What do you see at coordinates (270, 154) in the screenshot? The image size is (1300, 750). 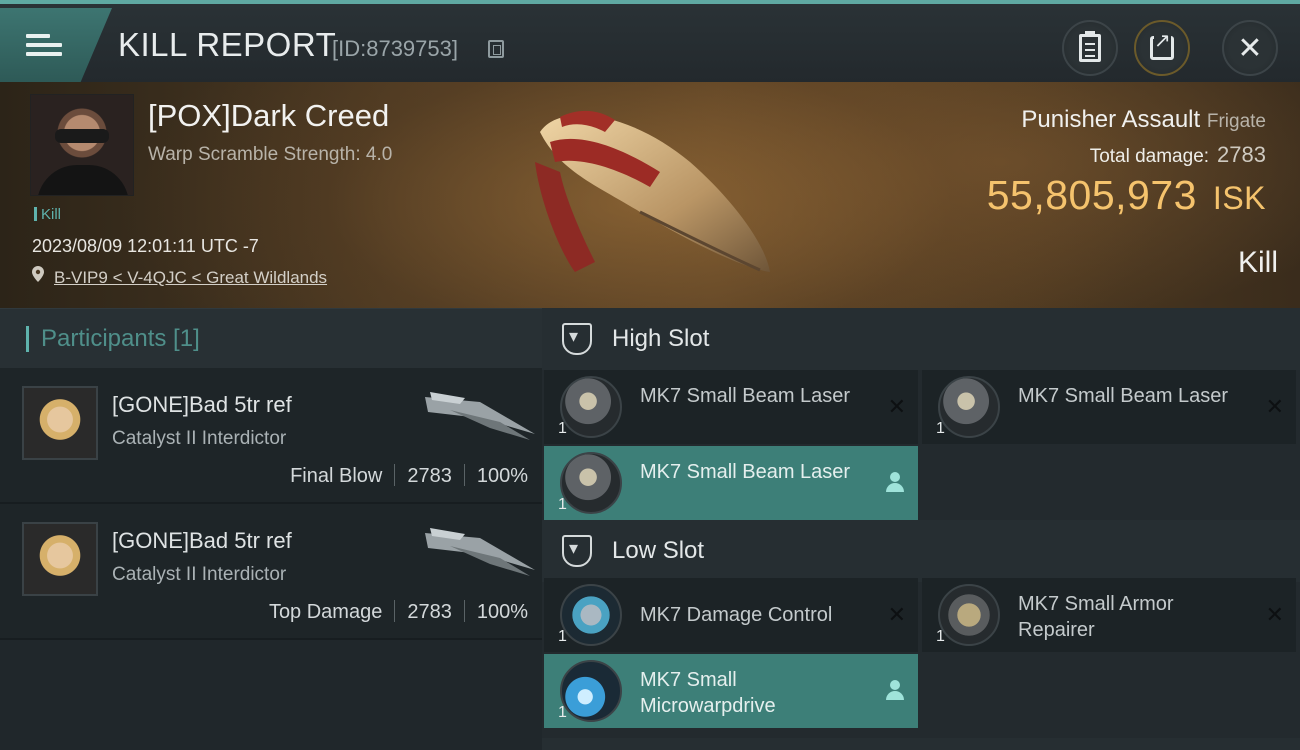 I see `warp-scramble-strength: Warp Scramble Strength: 4.0` at bounding box center [270, 154].